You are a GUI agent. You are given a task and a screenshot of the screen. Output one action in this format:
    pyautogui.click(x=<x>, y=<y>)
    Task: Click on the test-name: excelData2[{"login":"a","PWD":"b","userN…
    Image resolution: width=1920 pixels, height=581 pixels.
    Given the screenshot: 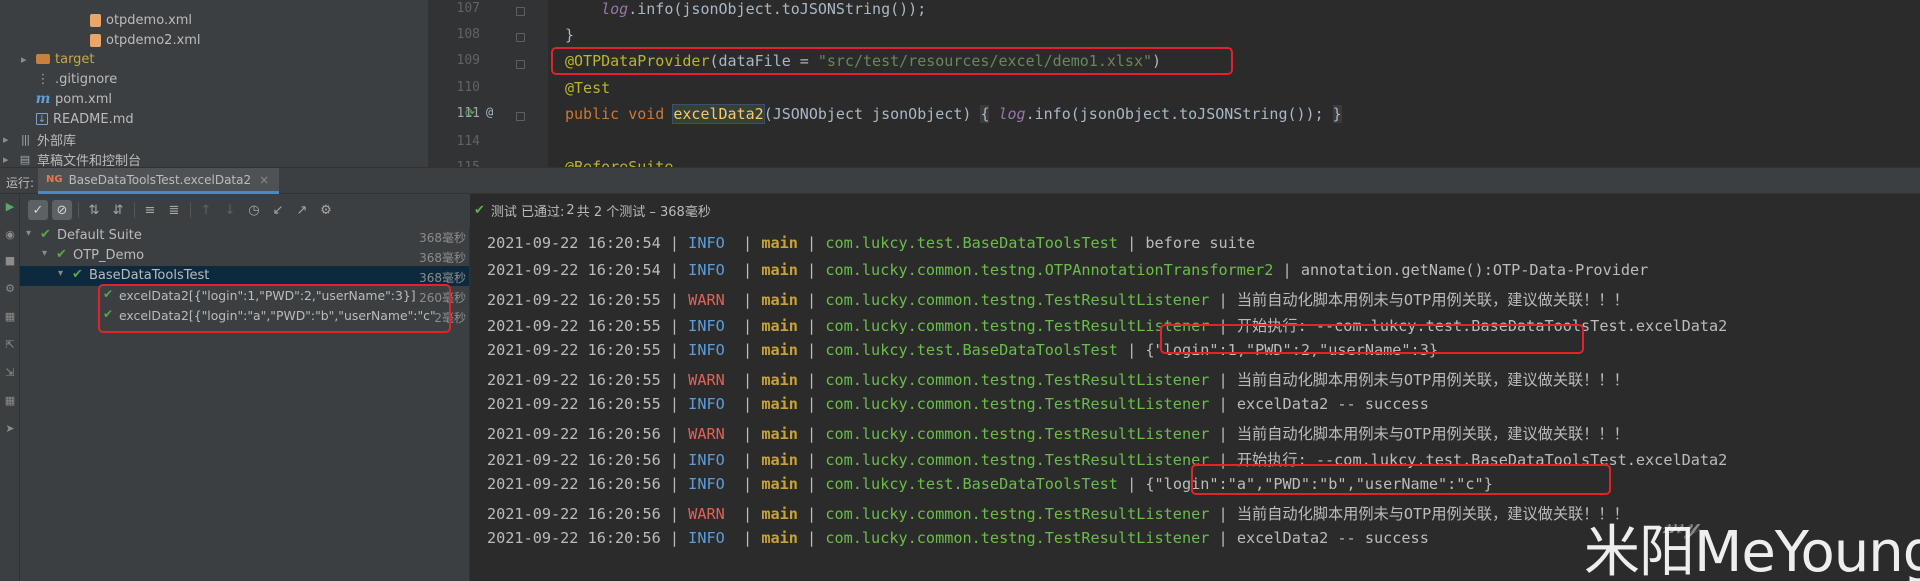 What is the action you would take?
    pyautogui.click(x=277, y=315)
    